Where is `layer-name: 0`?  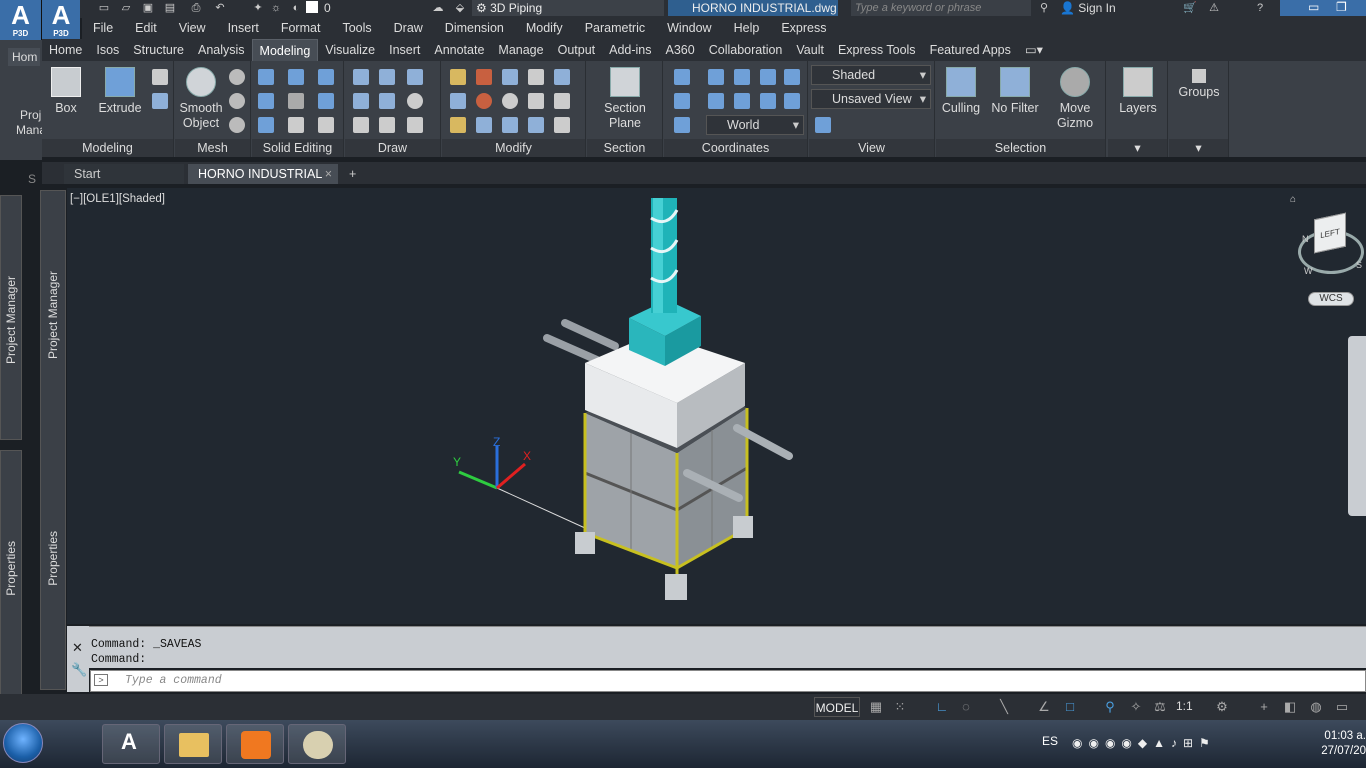
layer-name: 0 is located at coordinates (327, 8).